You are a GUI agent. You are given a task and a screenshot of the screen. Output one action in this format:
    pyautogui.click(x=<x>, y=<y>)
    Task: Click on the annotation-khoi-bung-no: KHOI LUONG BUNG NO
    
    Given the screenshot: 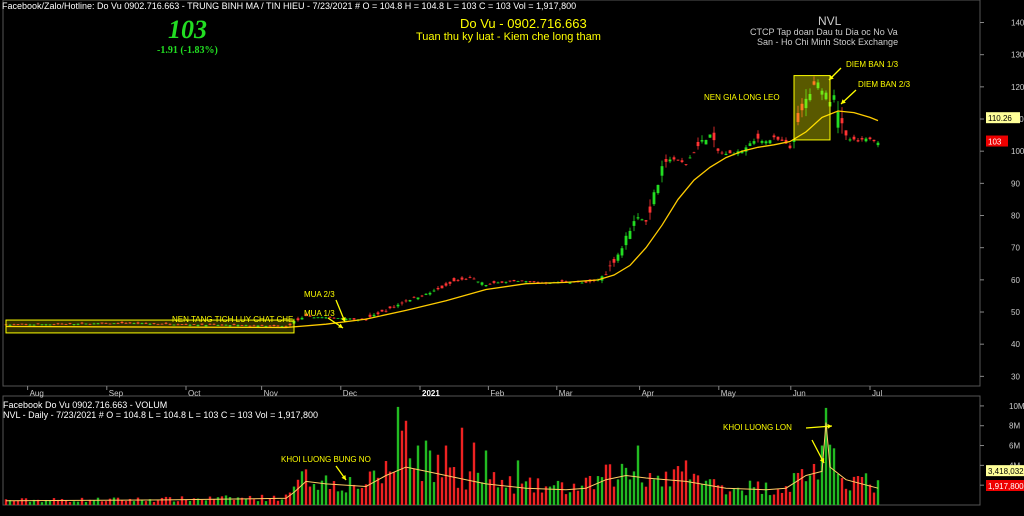 What is the action you would take?
    pyautogui.click(x=326, y=459)
    